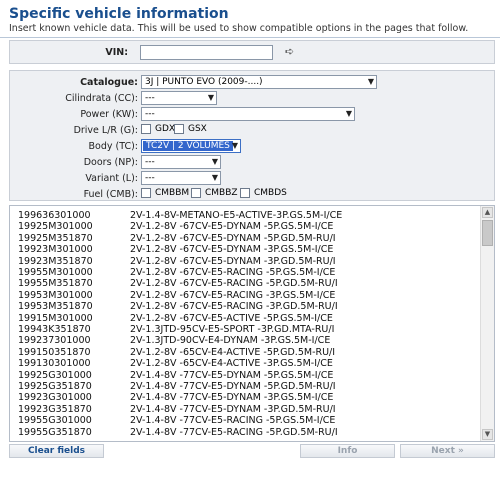 Image resolution: width=500 pixels, height=485 pixels. What do you see at coordinates (230, 341) in the screenshot?
I see `list-item-description: 2V-1.3JTD-90CV-E4-DYNAM -3P.GS.5M-I/CE` at bounding box center [230, 341].